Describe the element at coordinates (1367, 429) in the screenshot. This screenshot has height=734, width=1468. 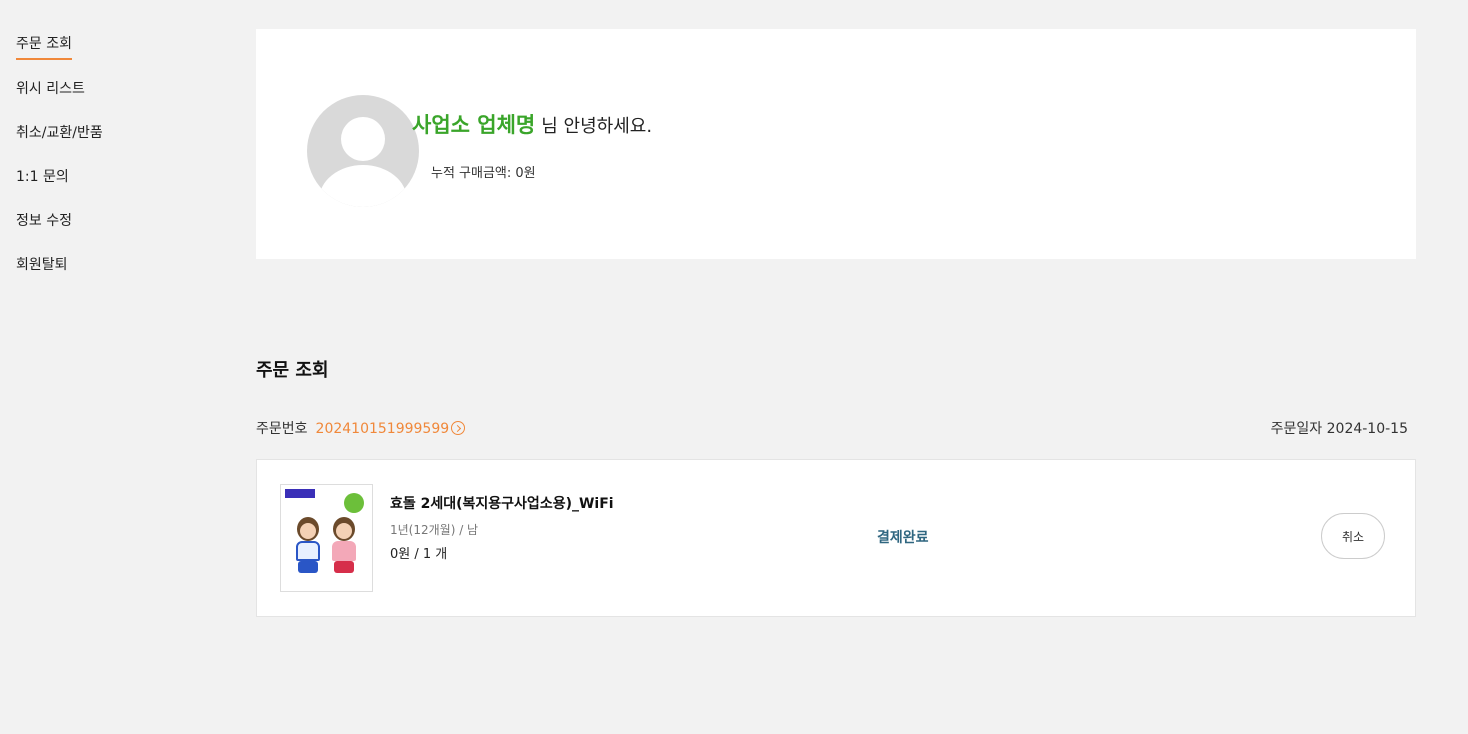
I see `order-date-value: 2024-10-15` at that location.